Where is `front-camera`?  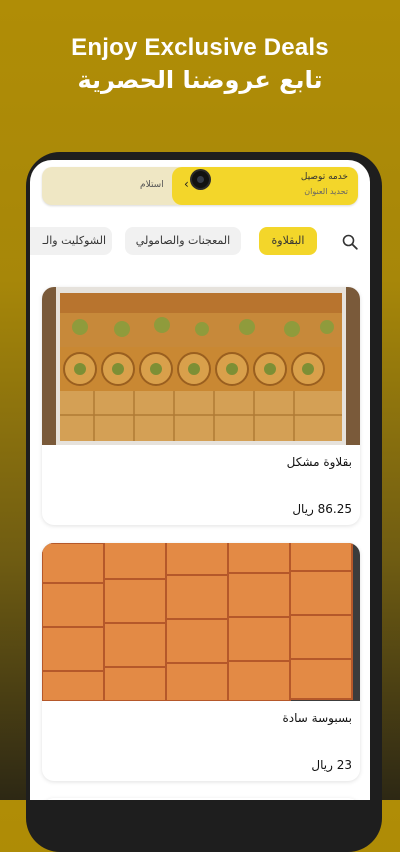
front-camera is located at coordinates (200, 179).